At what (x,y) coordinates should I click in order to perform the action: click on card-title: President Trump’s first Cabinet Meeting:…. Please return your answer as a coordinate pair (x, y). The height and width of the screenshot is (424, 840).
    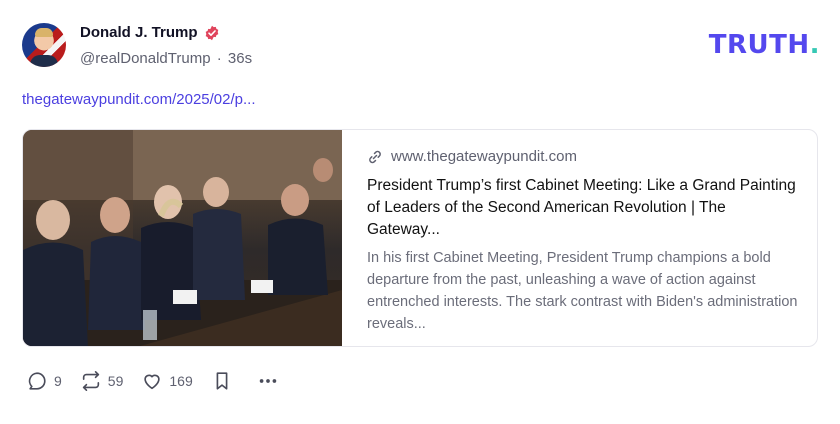
    Looking at the image, I should click on (583, 208).